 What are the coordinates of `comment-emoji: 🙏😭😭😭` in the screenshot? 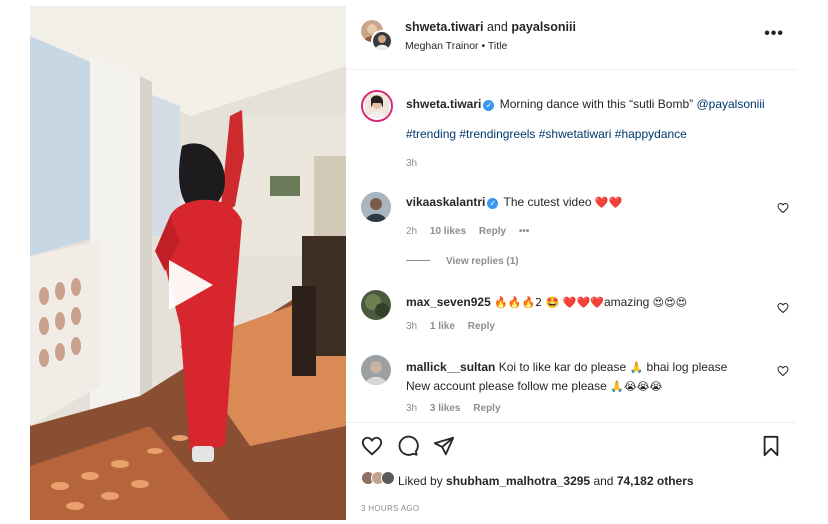 It's located at (636, 386).